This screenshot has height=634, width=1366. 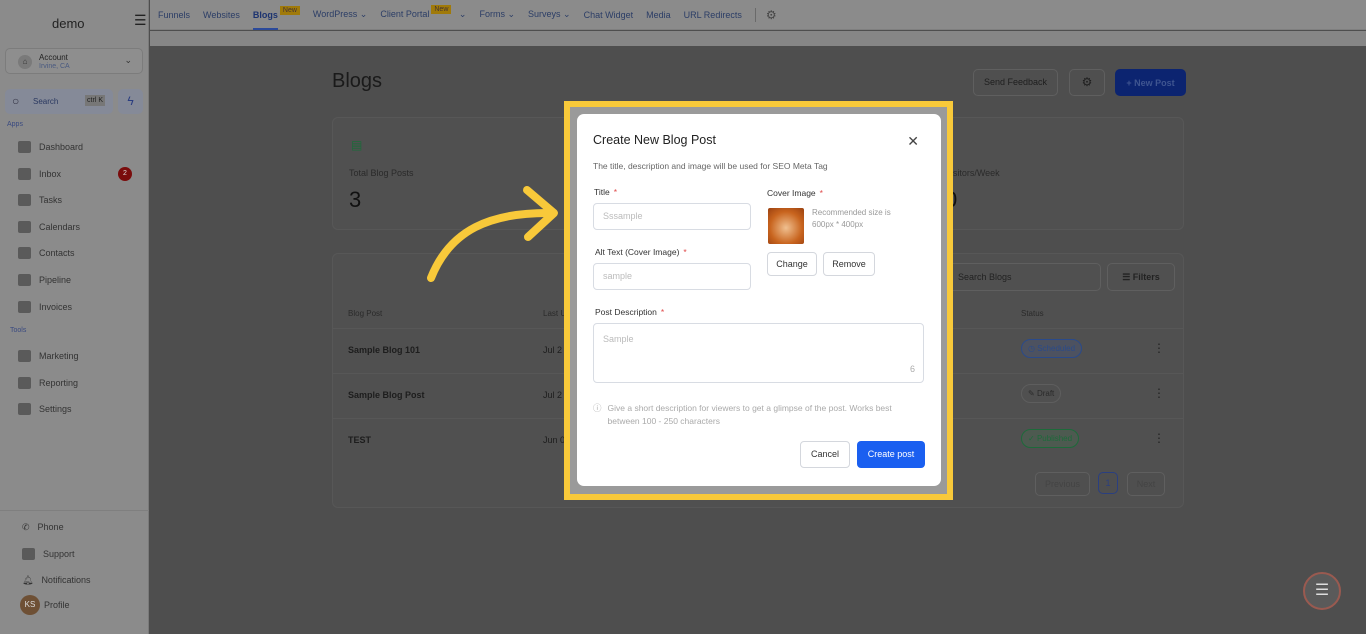 I want to click on alt-text-input: sample, so click(x=672, y=276).